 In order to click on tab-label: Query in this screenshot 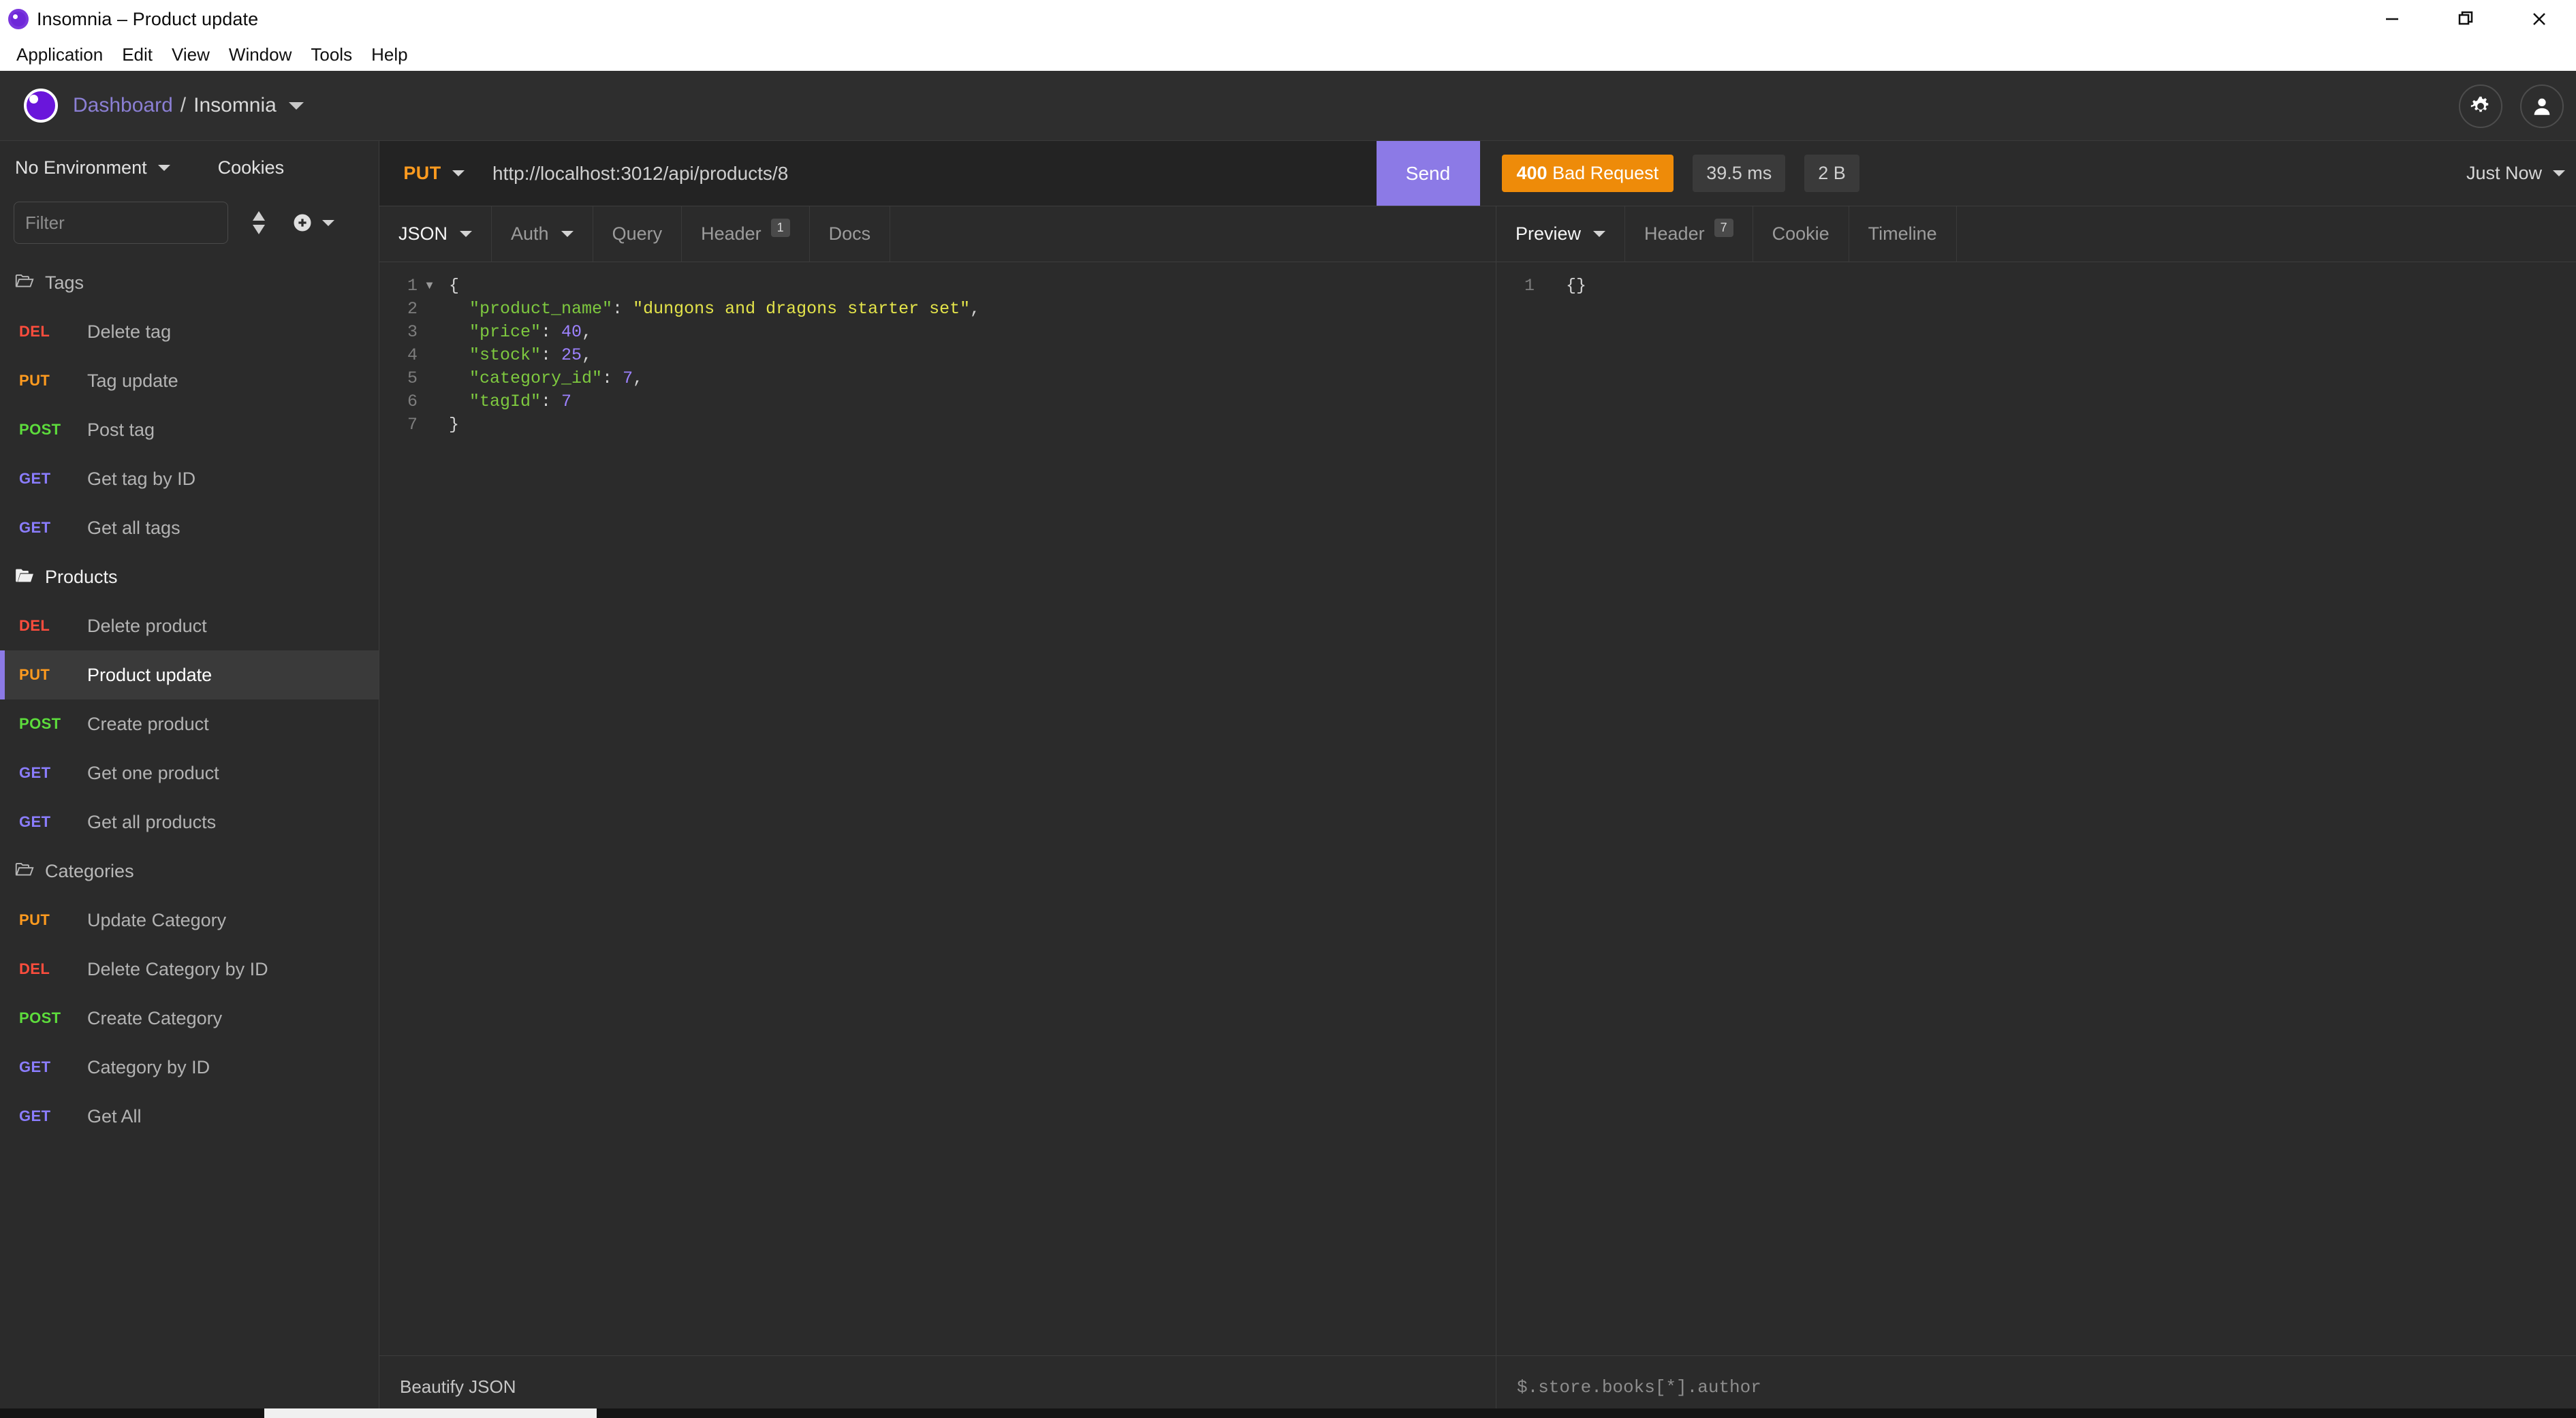, I will do `click(637, 233)`.